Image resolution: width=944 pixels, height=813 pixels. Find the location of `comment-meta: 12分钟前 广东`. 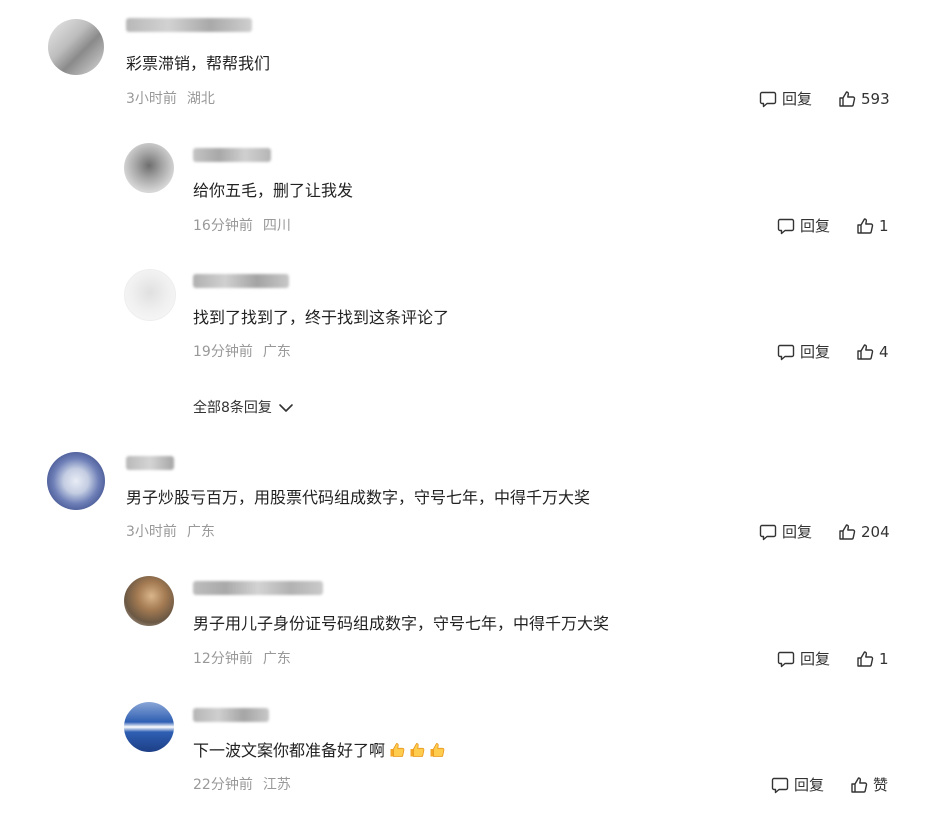

comment-meta: 12分钟前 广东 is located at coordinates (242, 659).